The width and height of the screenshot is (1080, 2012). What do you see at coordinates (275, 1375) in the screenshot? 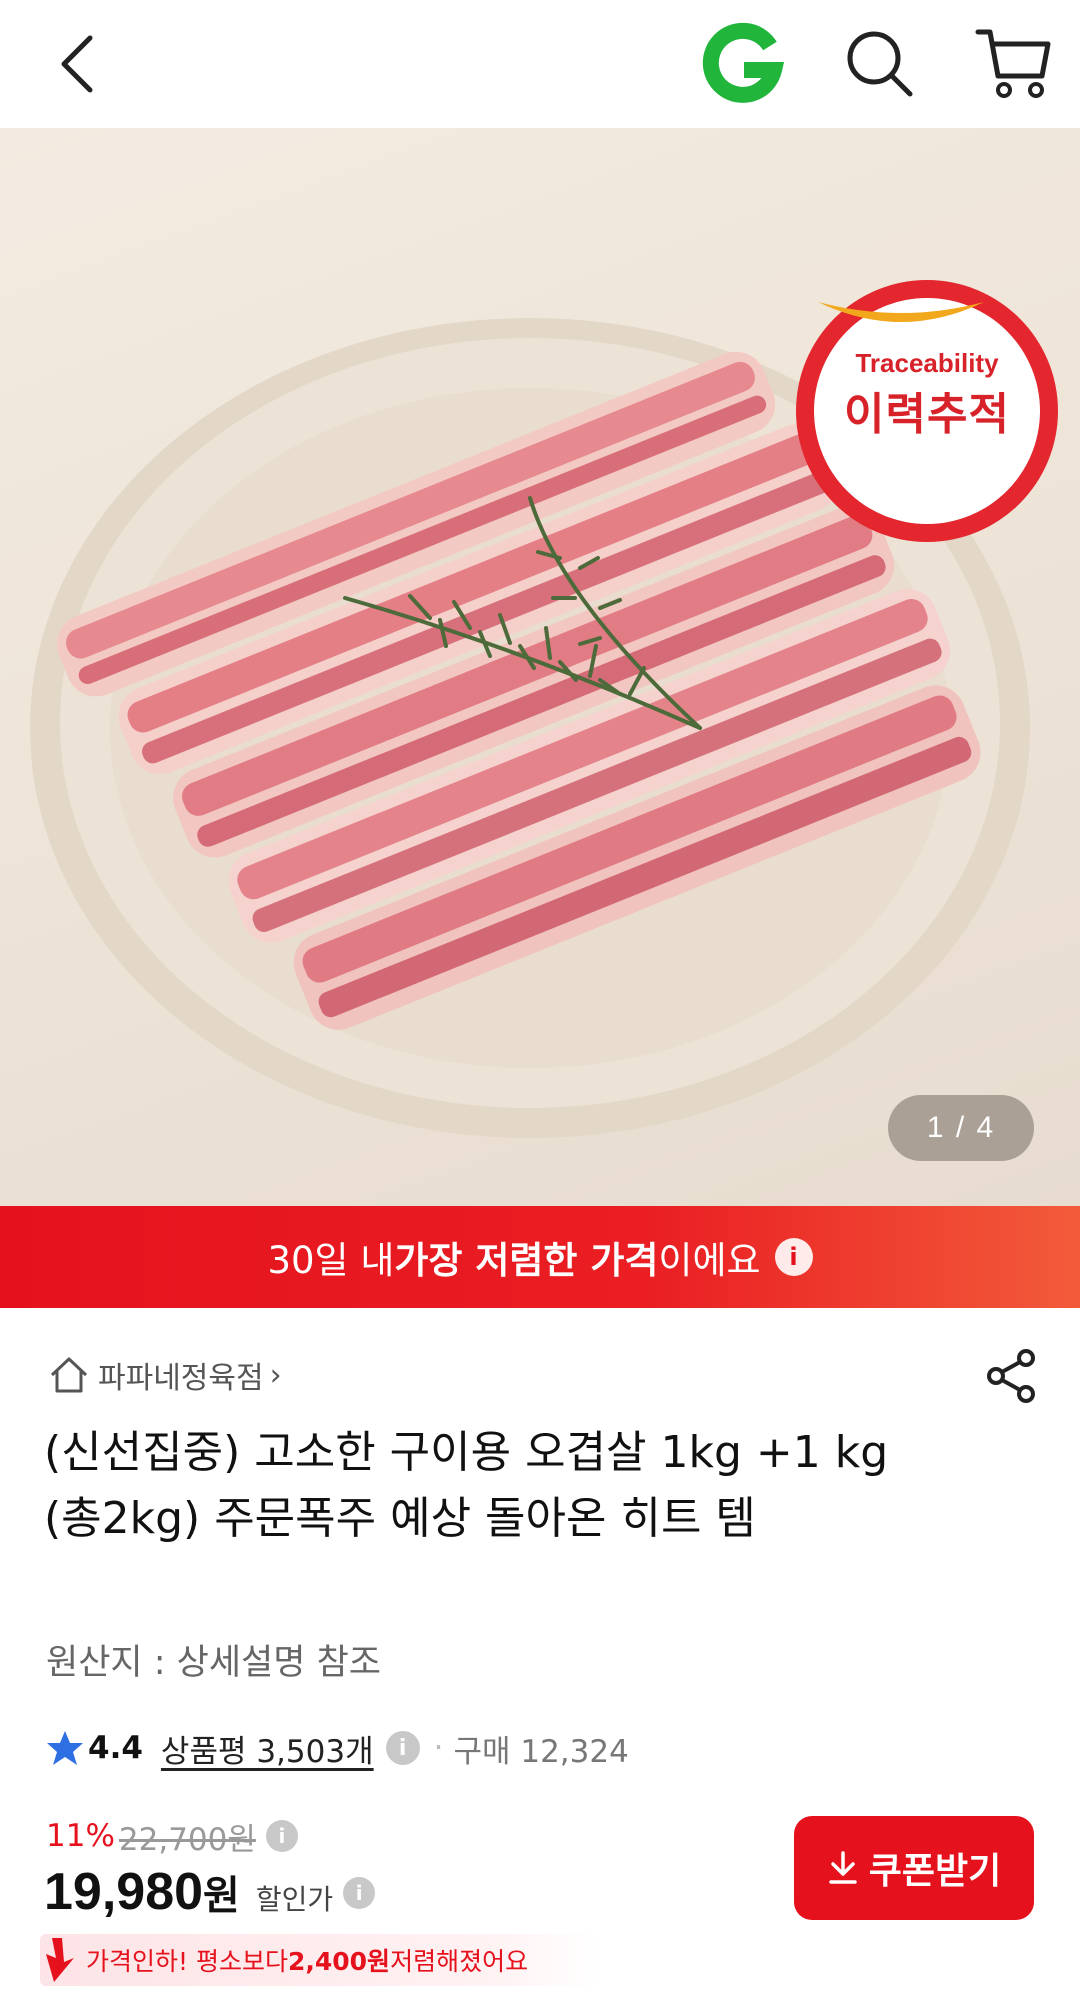
I see `chevron-right-icon: ›` at bounding box center [275, 1375].